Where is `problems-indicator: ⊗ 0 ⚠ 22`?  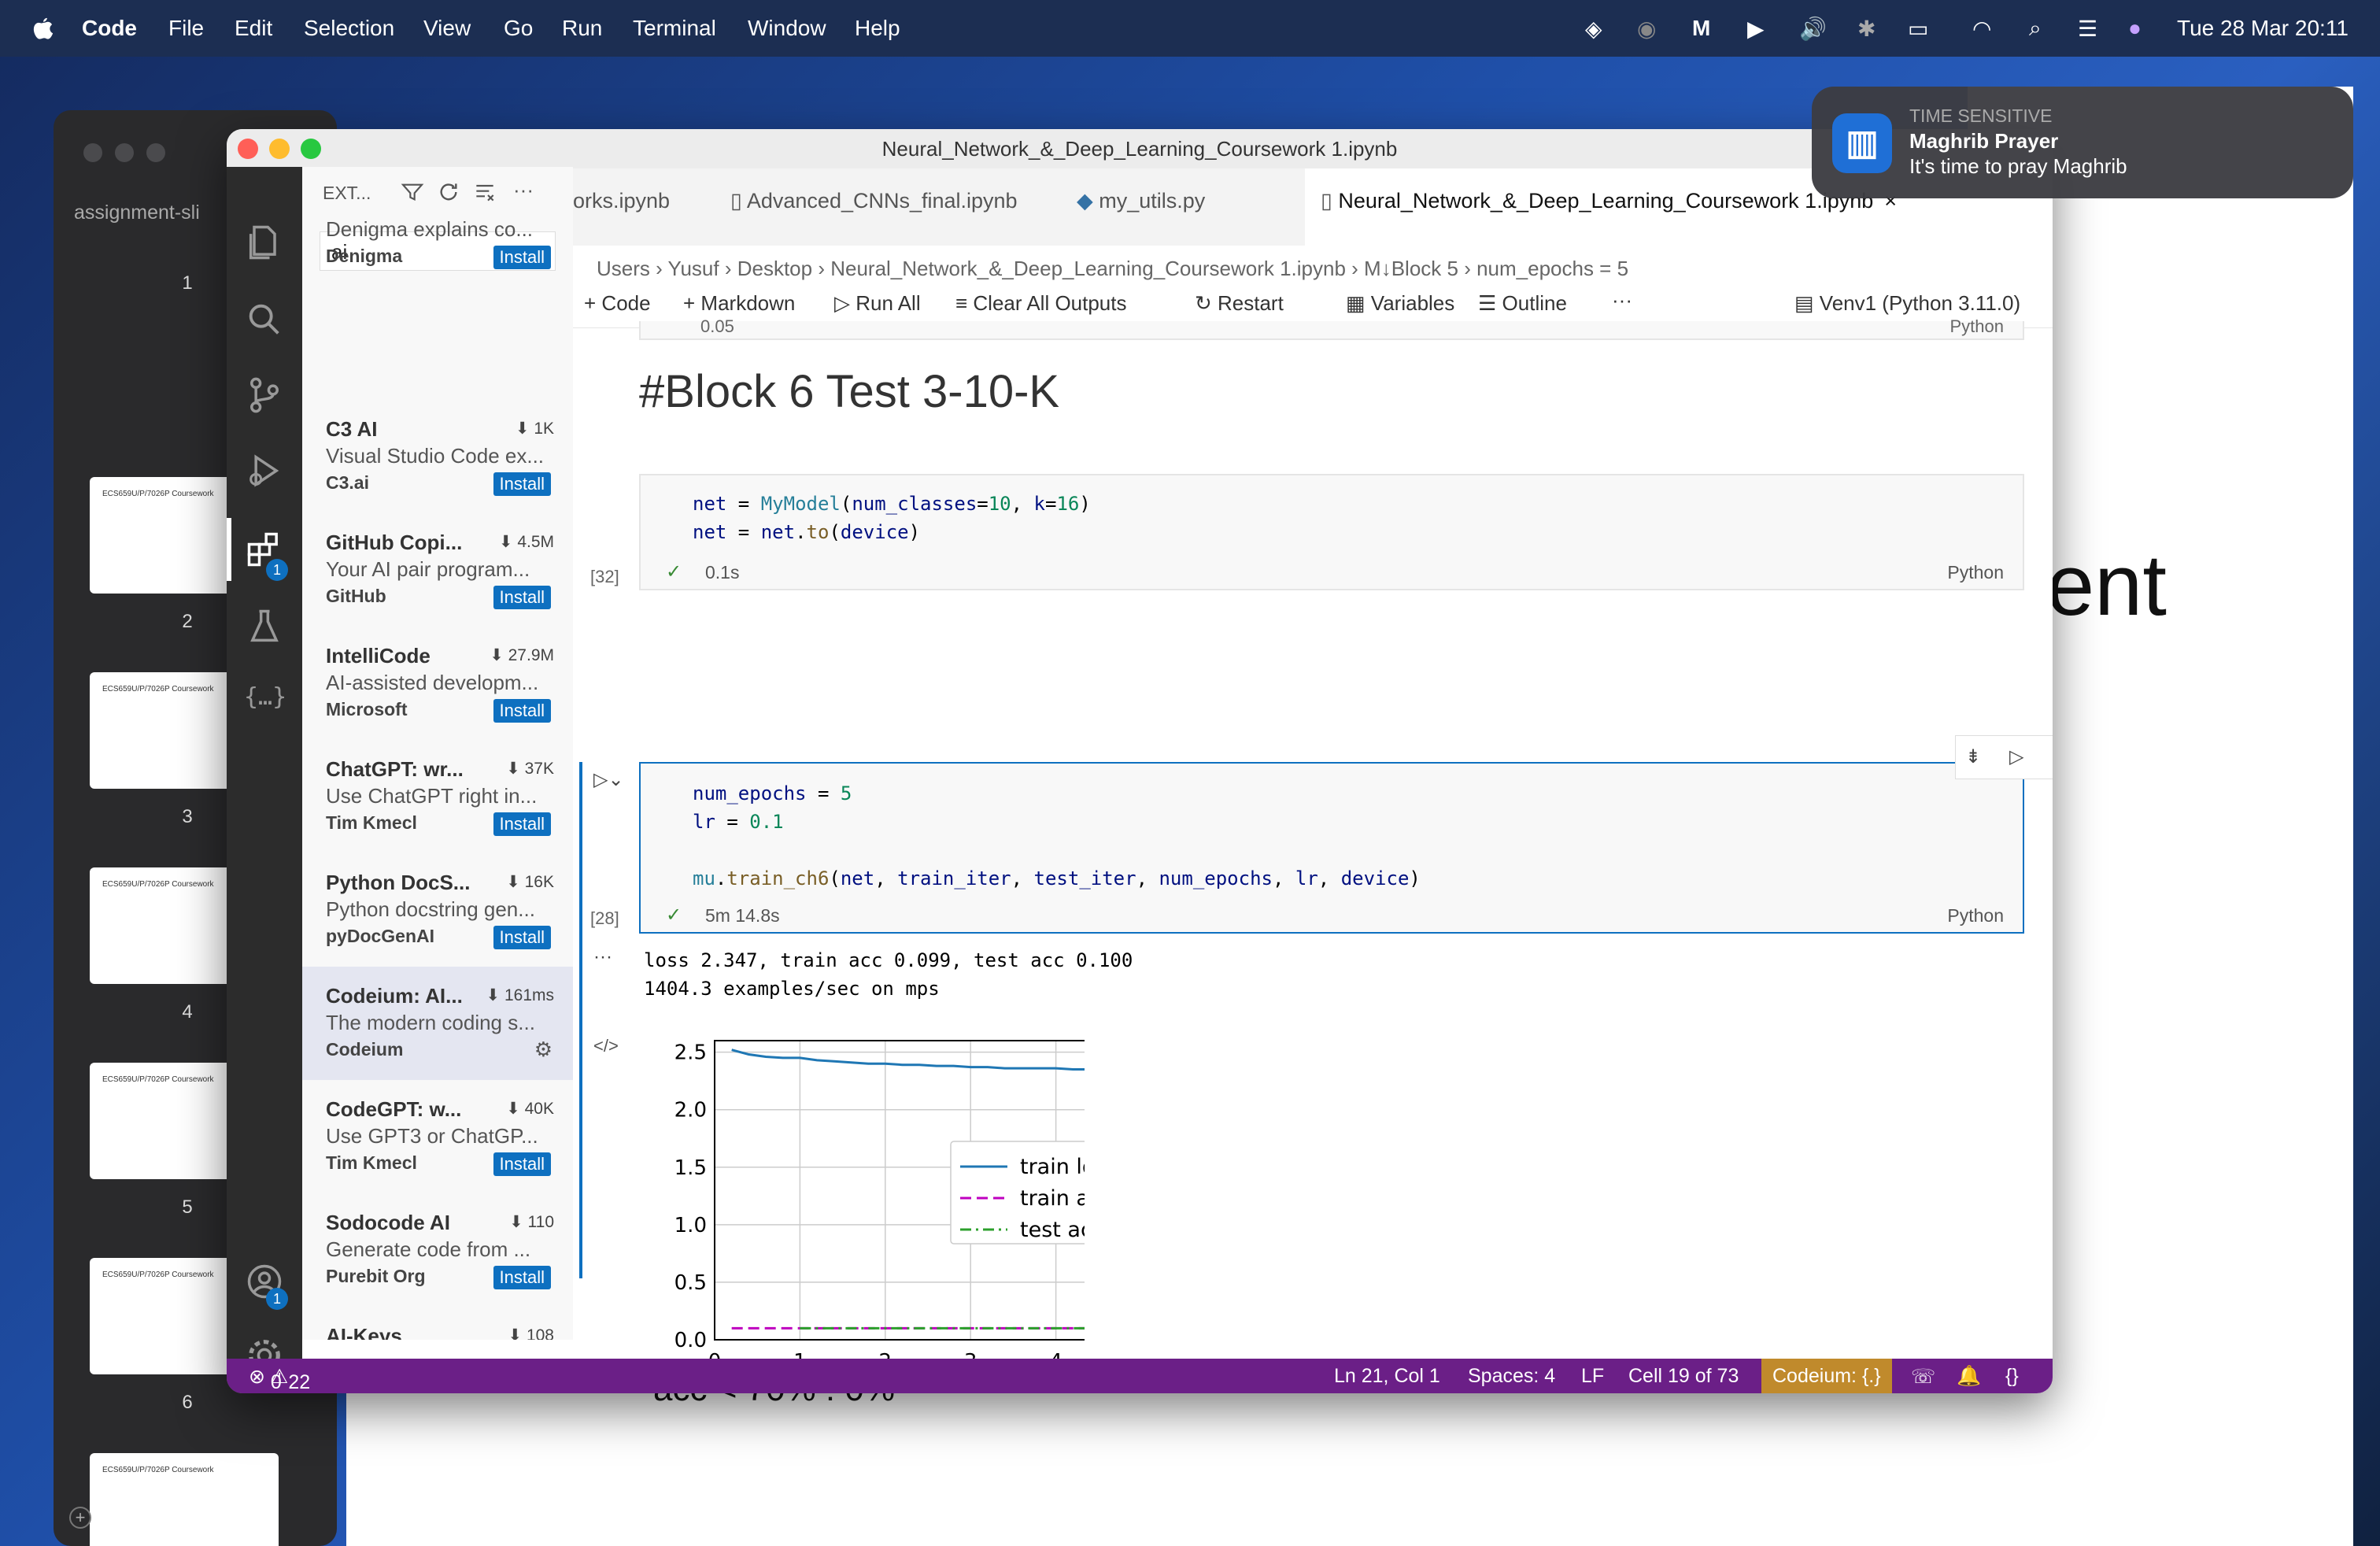
problems-indicator: ⊗ 0 ⚠ 22 is located at coordinates (279, 1379).